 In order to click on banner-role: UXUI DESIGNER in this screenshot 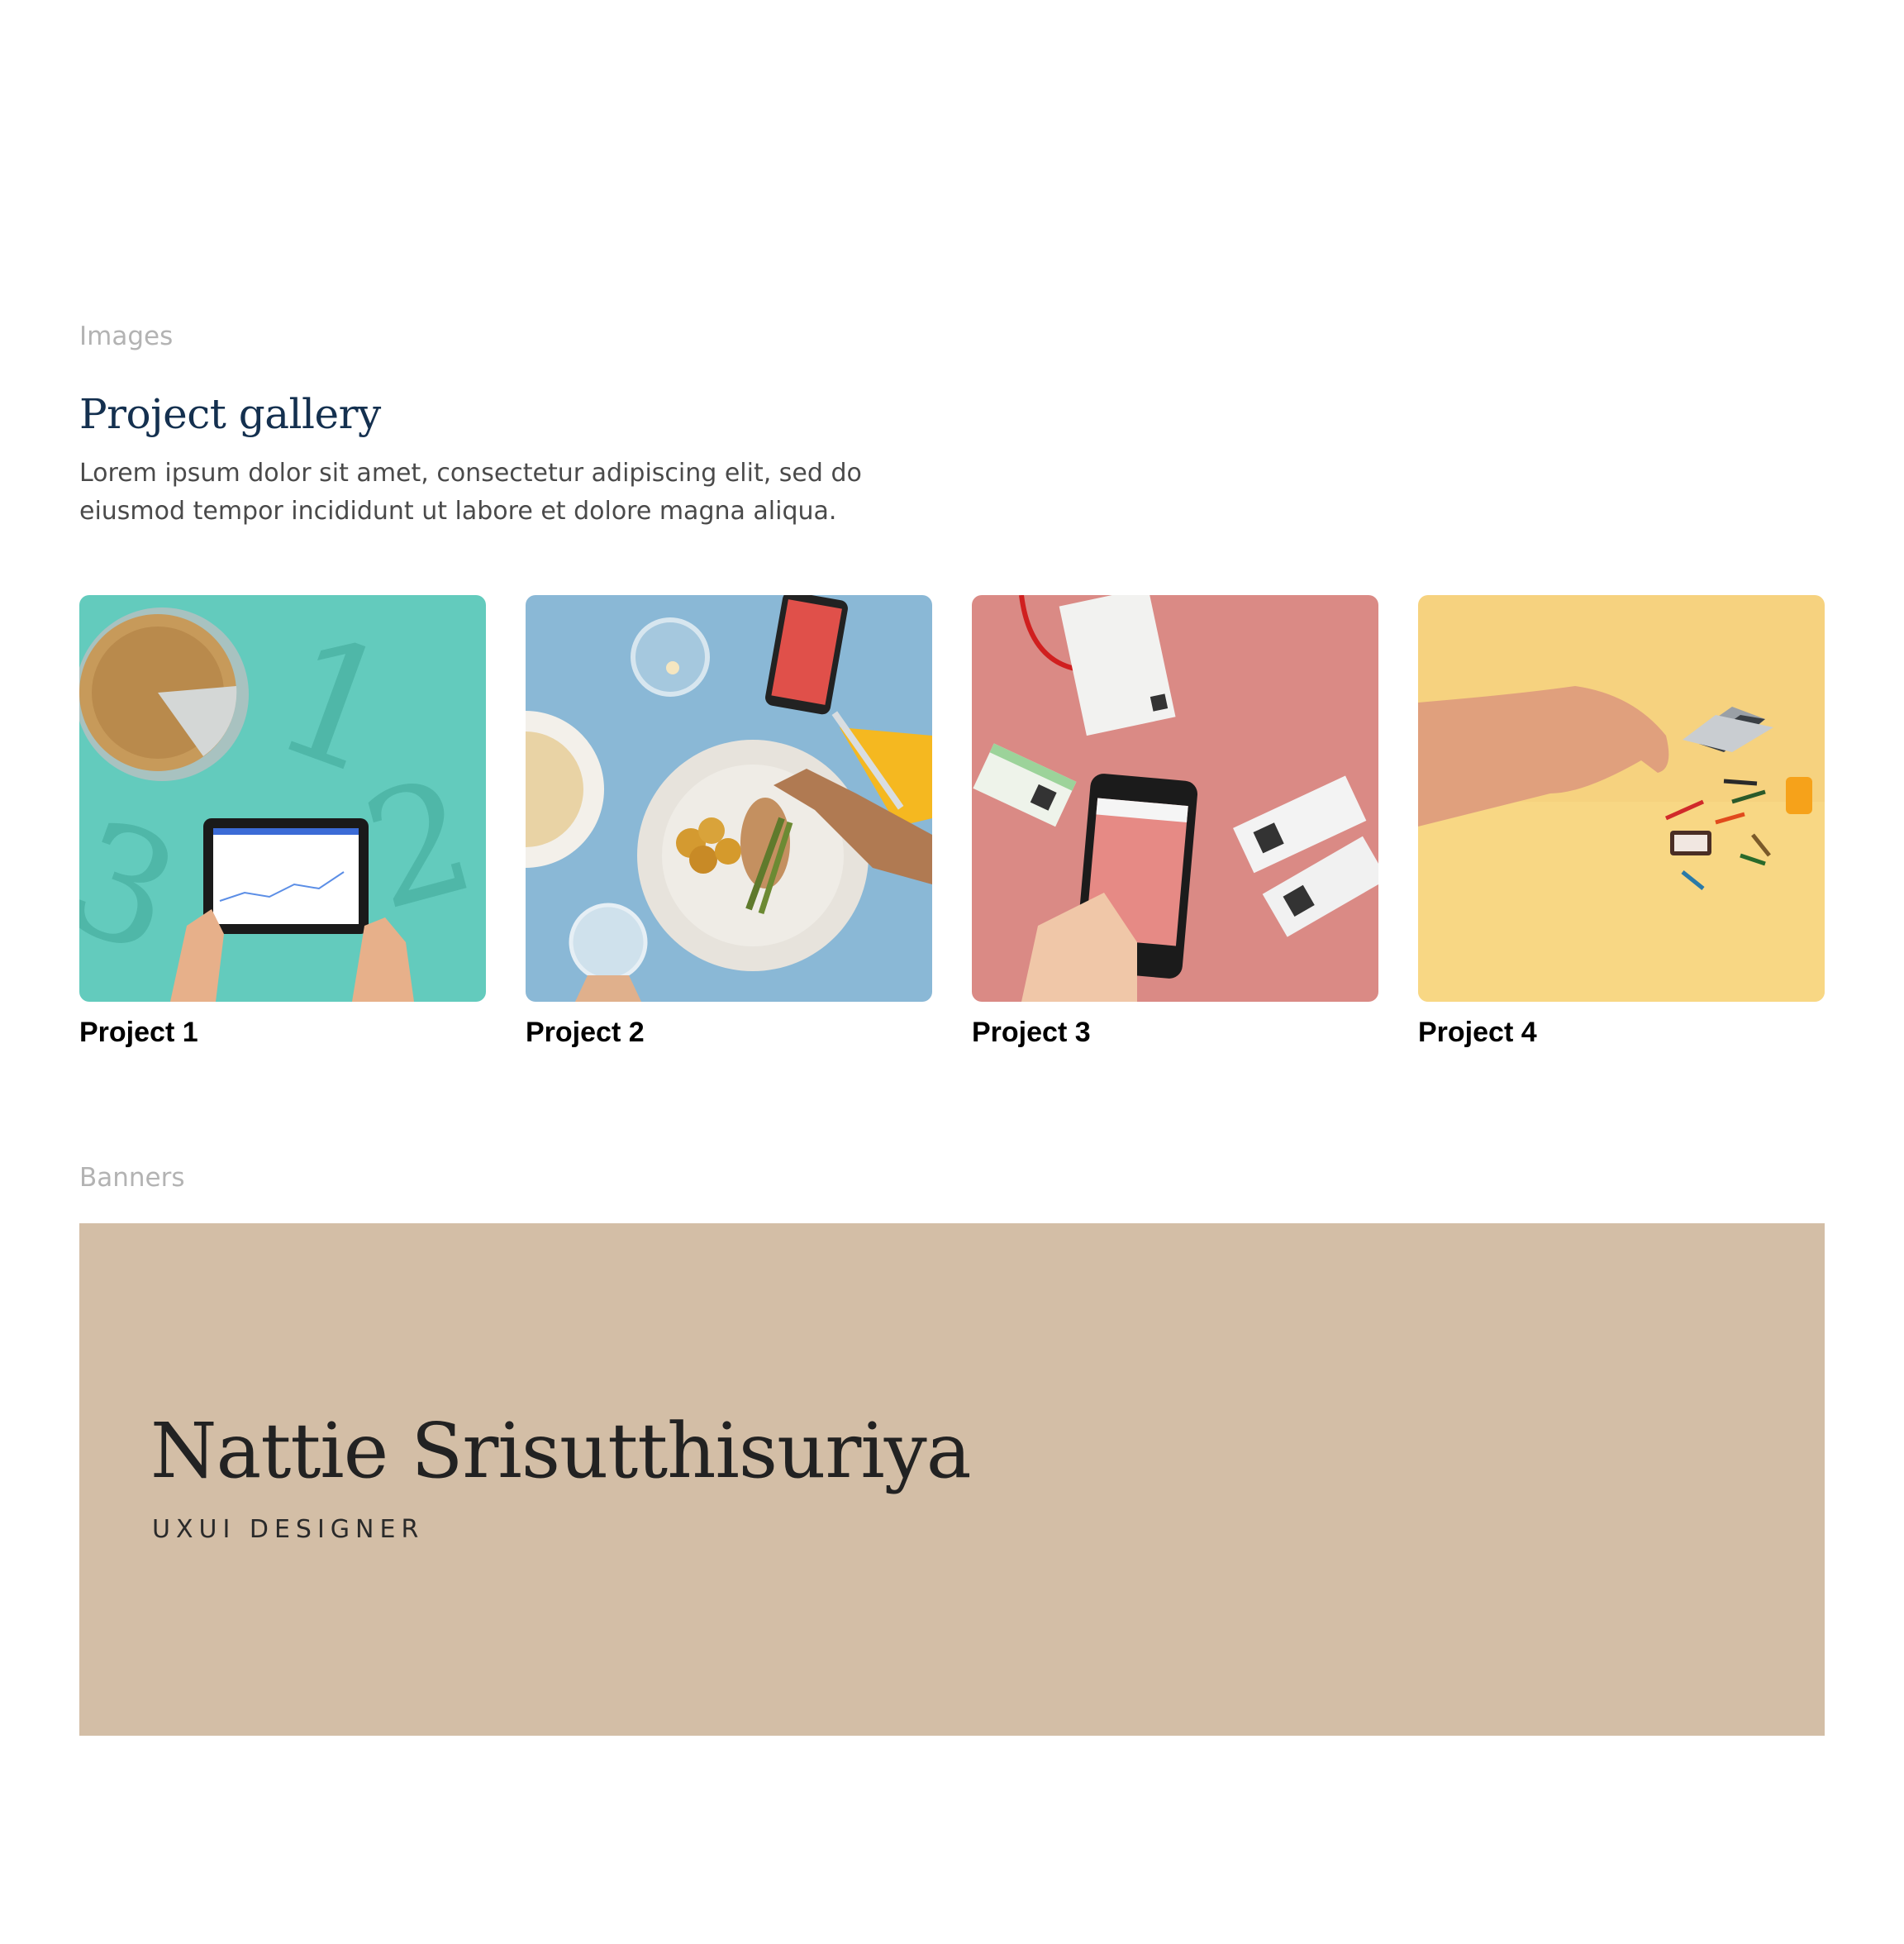, I will do `click(288, 1529)`.